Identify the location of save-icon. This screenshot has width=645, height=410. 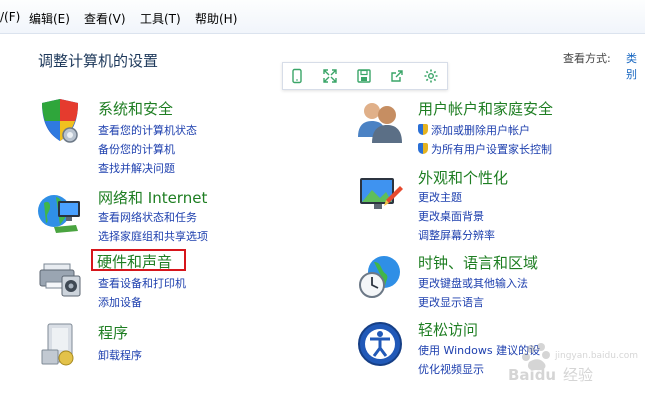
(364, 76).